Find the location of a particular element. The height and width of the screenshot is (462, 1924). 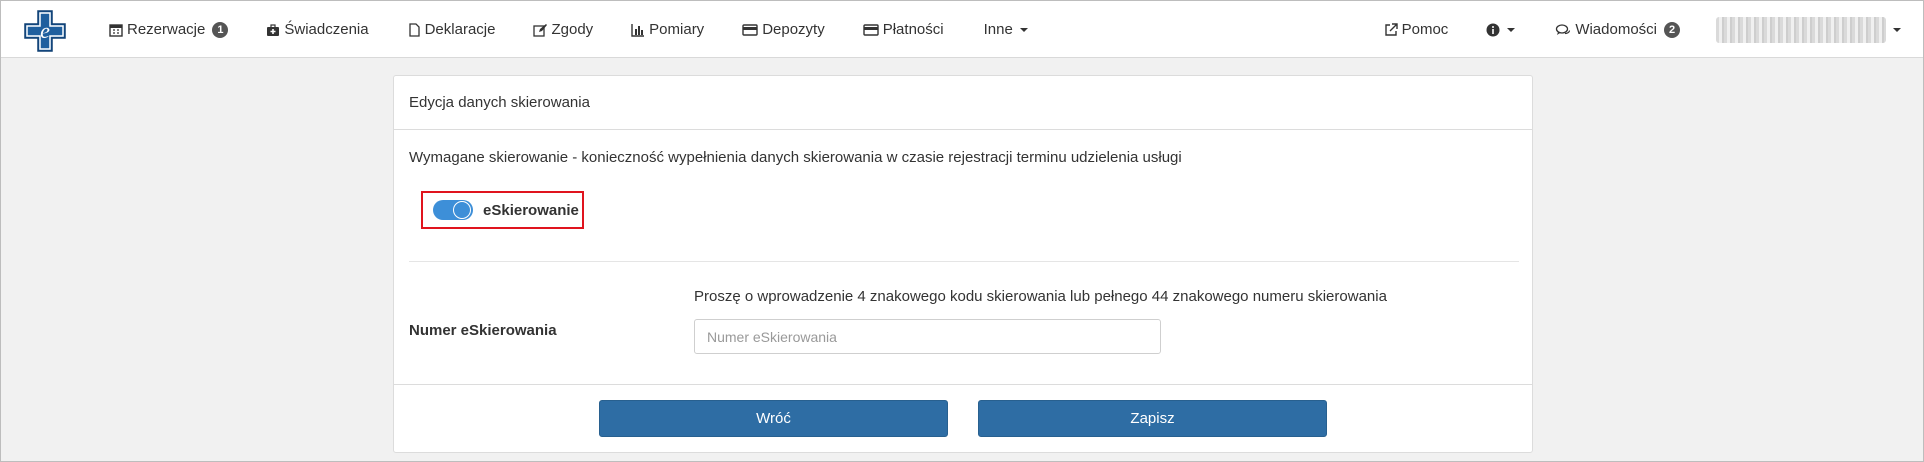

section-divider is located at coordinates (964, 261).